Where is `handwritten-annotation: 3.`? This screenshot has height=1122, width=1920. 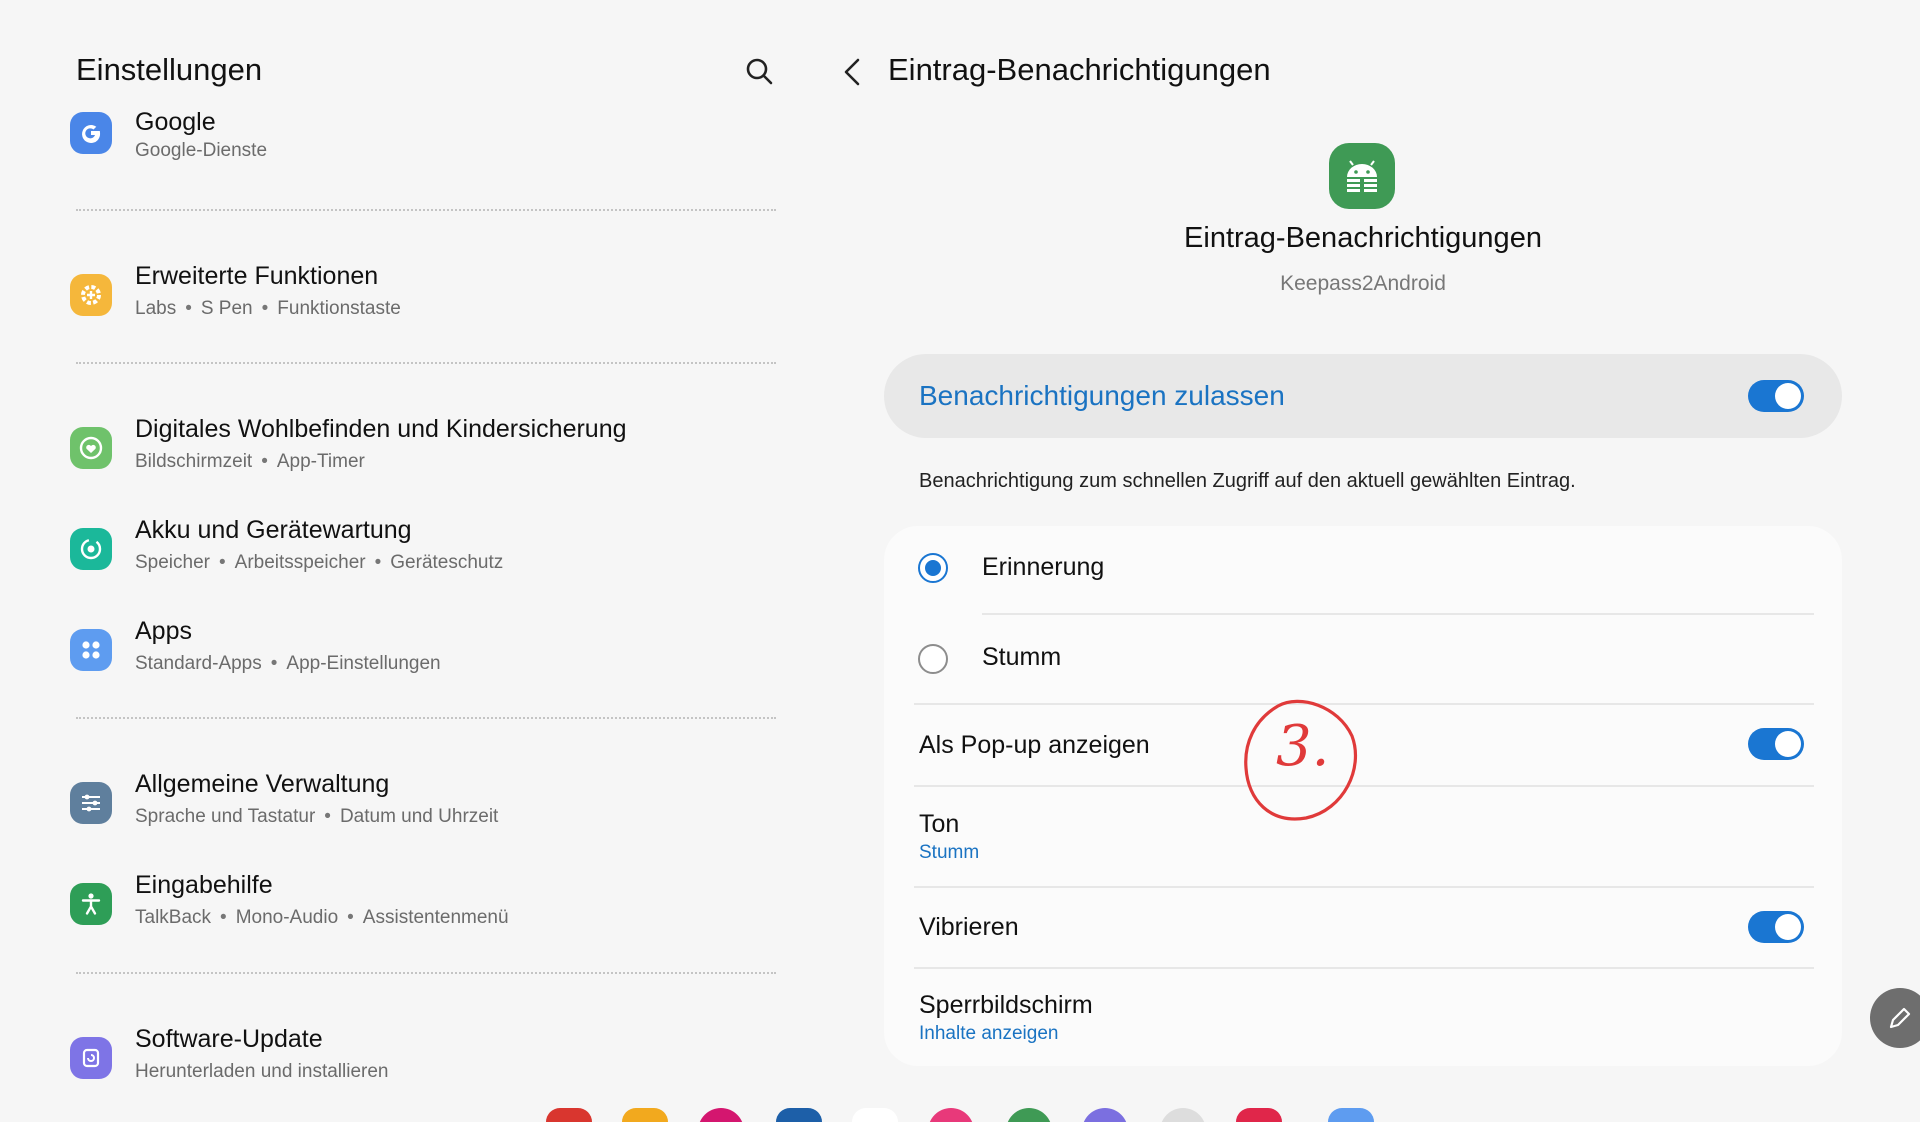 handwritten-annotation: 3. is located at coordinates (1300, 758).